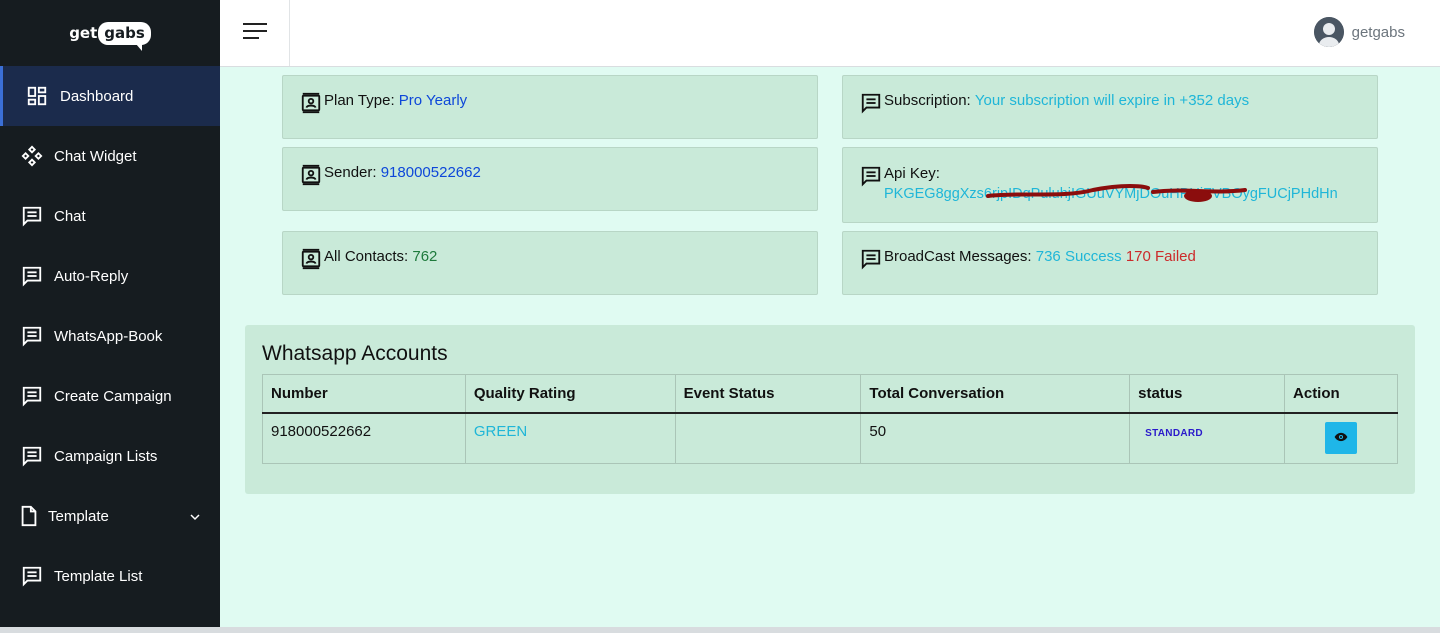 Image resolution: width=1440 pixels, height=633 pixels. I want to click on sidebar-item-label: Chat, so click(70, 216).